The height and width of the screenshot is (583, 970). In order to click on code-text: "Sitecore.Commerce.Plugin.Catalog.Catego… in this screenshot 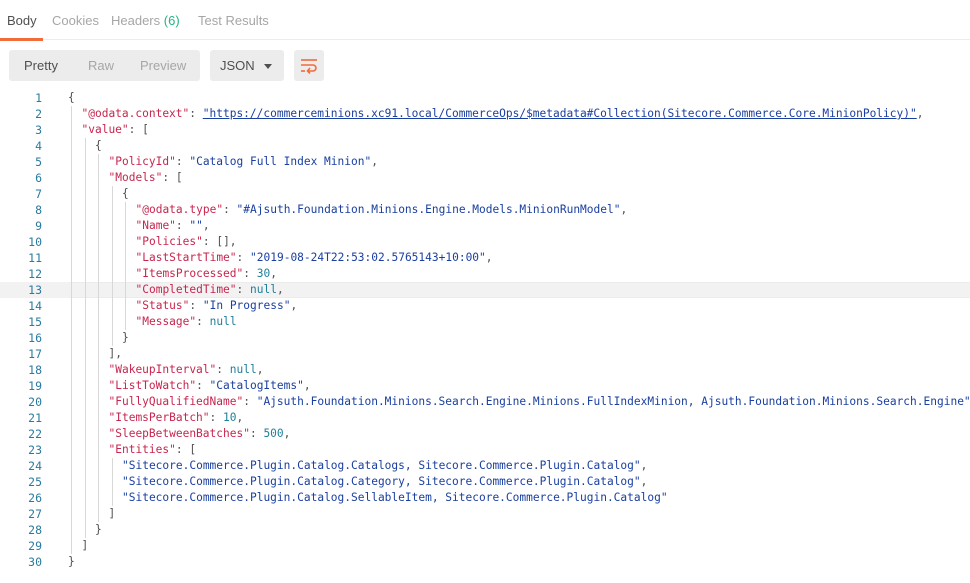, I will do `click(384, 482)`.